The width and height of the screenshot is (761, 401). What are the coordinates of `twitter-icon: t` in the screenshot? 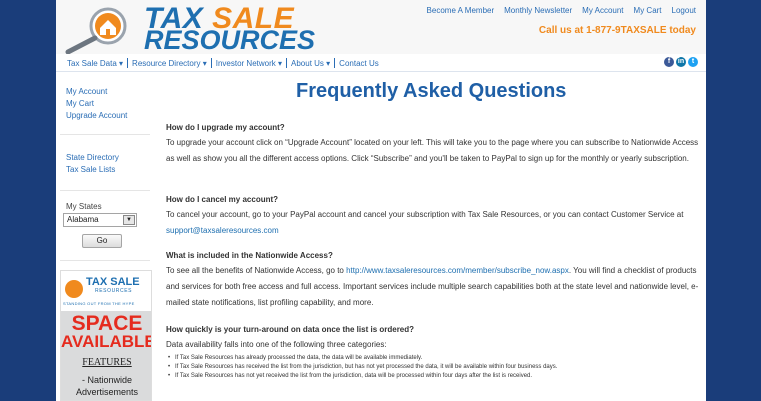 It's located at (693, 62).